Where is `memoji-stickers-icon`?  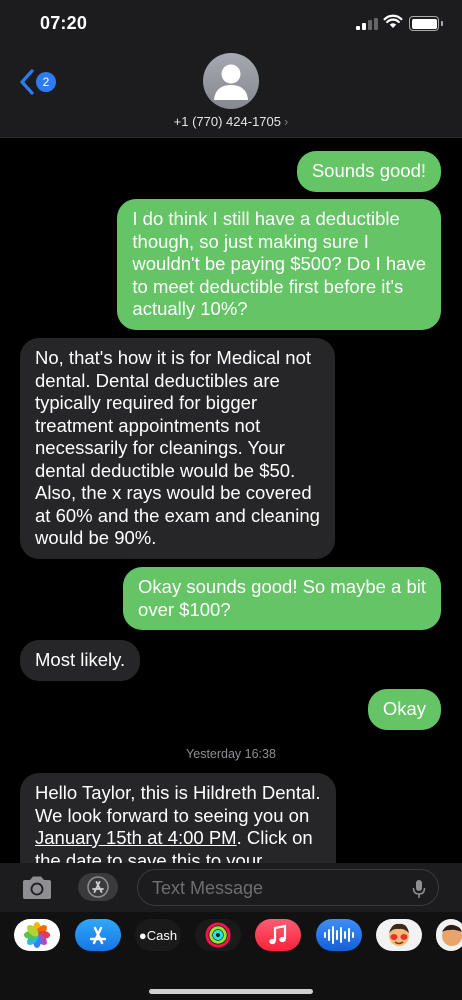 memoji-stickers-icon is located at coordinates (449, 935).